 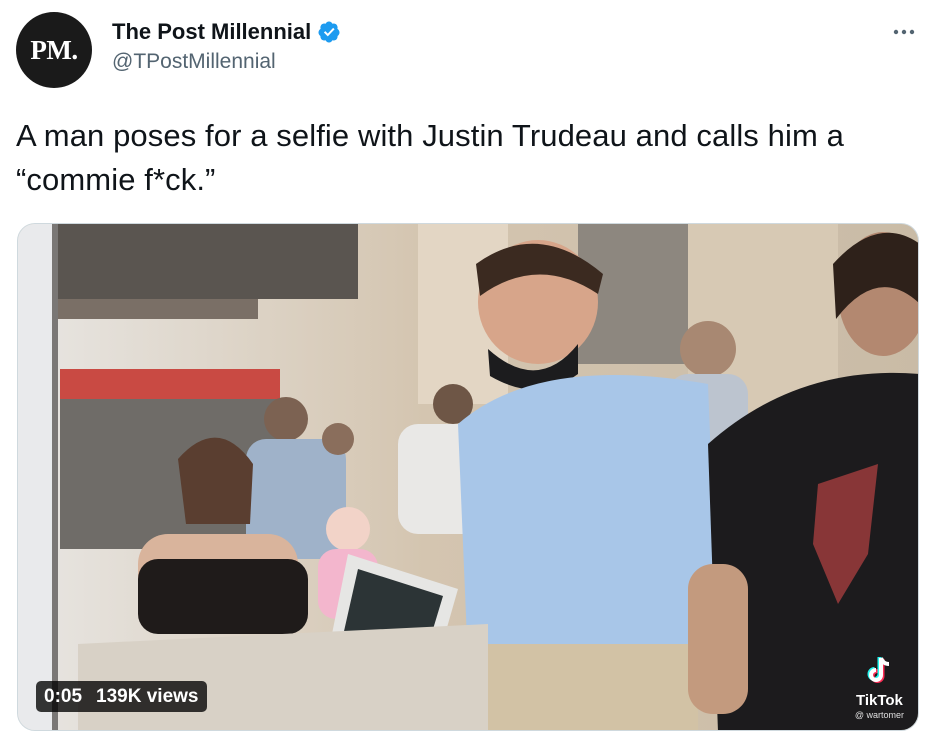 I want to click on user-info: The Post Millennial @TPostMillennial, so click(x=226, y=45).